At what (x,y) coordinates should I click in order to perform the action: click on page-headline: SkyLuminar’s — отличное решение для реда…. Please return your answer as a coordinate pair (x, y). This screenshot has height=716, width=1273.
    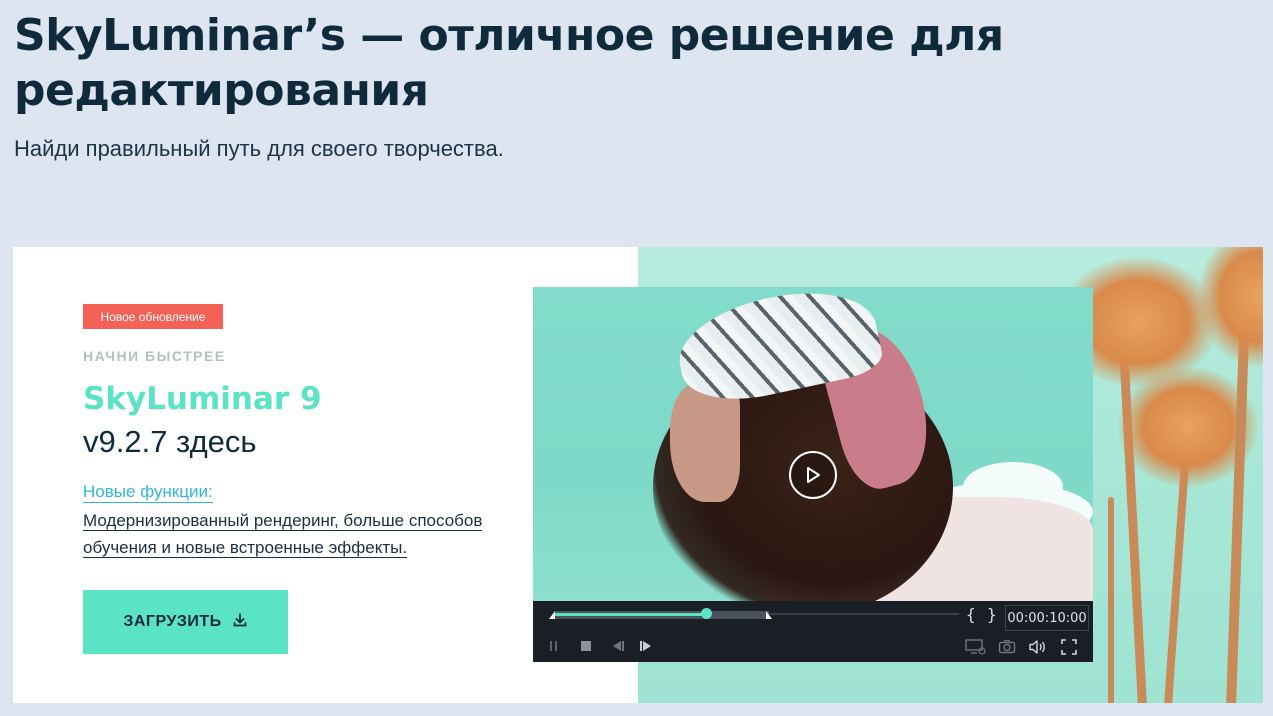
    Looking at the image, I should click on (509, 63).